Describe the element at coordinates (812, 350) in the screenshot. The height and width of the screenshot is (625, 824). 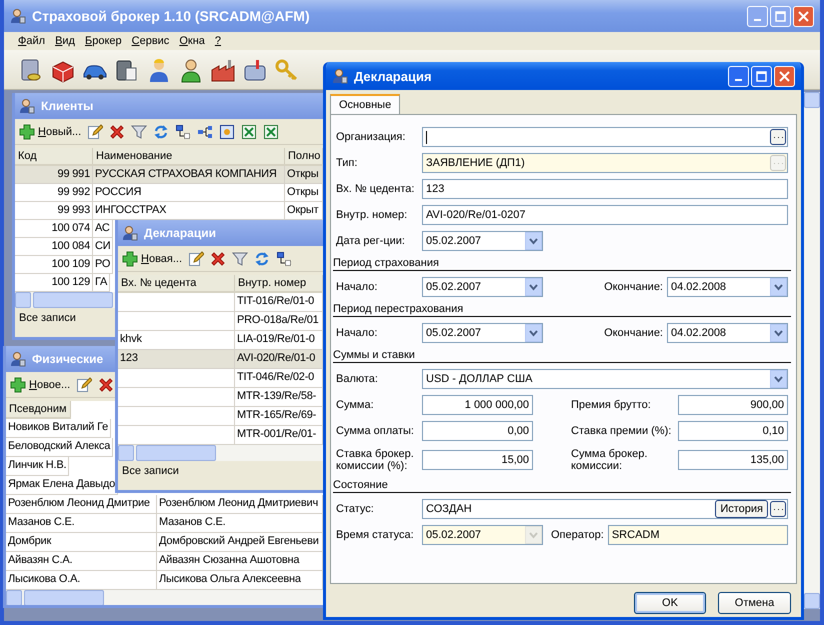
I see `vertical-scrollbar` at that location.